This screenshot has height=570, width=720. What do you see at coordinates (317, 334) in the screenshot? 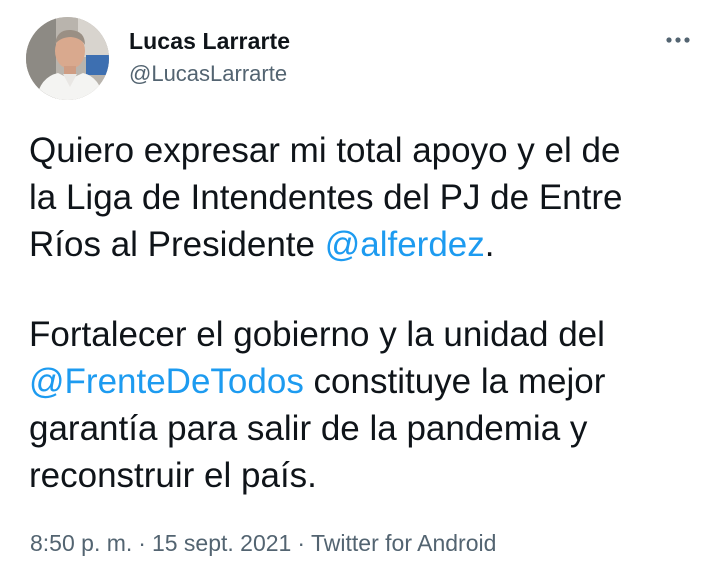
I see `tweet-line: Fortalecer el gobierno y la unidad del` at bounding box center [317, 334].